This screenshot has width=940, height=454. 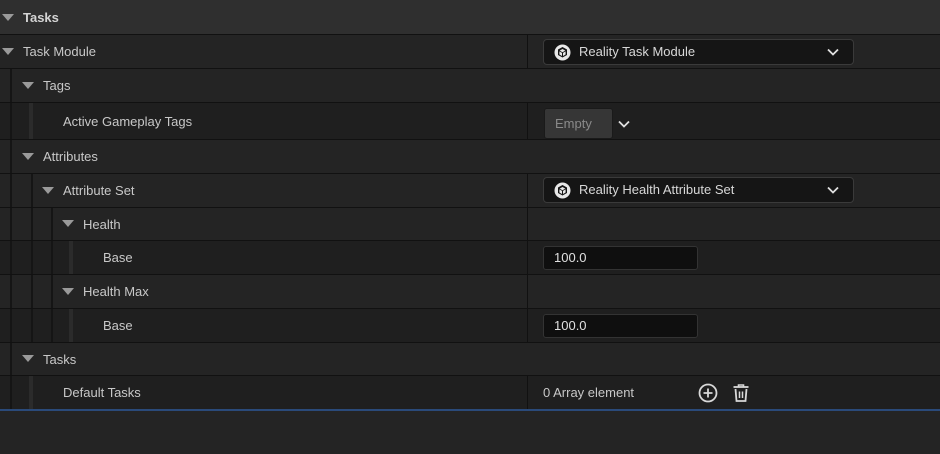 I want to click on gameplay-tags-edit-button: Empty, so click(x=578, y=123).